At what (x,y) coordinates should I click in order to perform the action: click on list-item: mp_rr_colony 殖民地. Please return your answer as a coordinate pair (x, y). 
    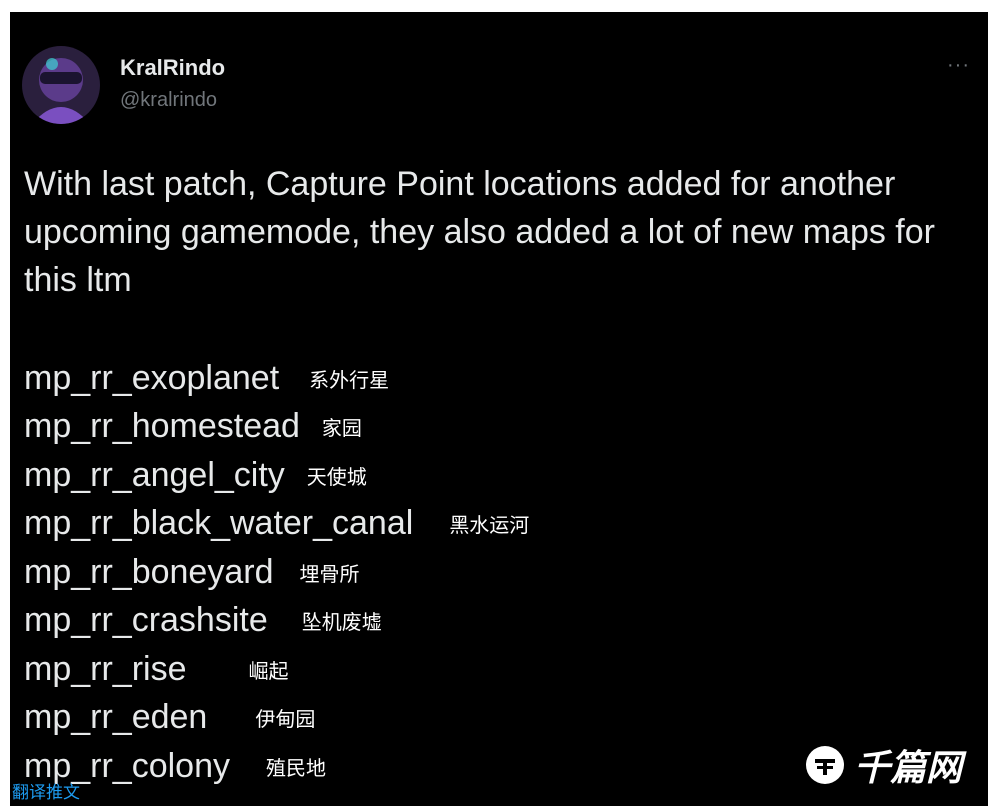
    Looking at the image, I should click on (276, 766).